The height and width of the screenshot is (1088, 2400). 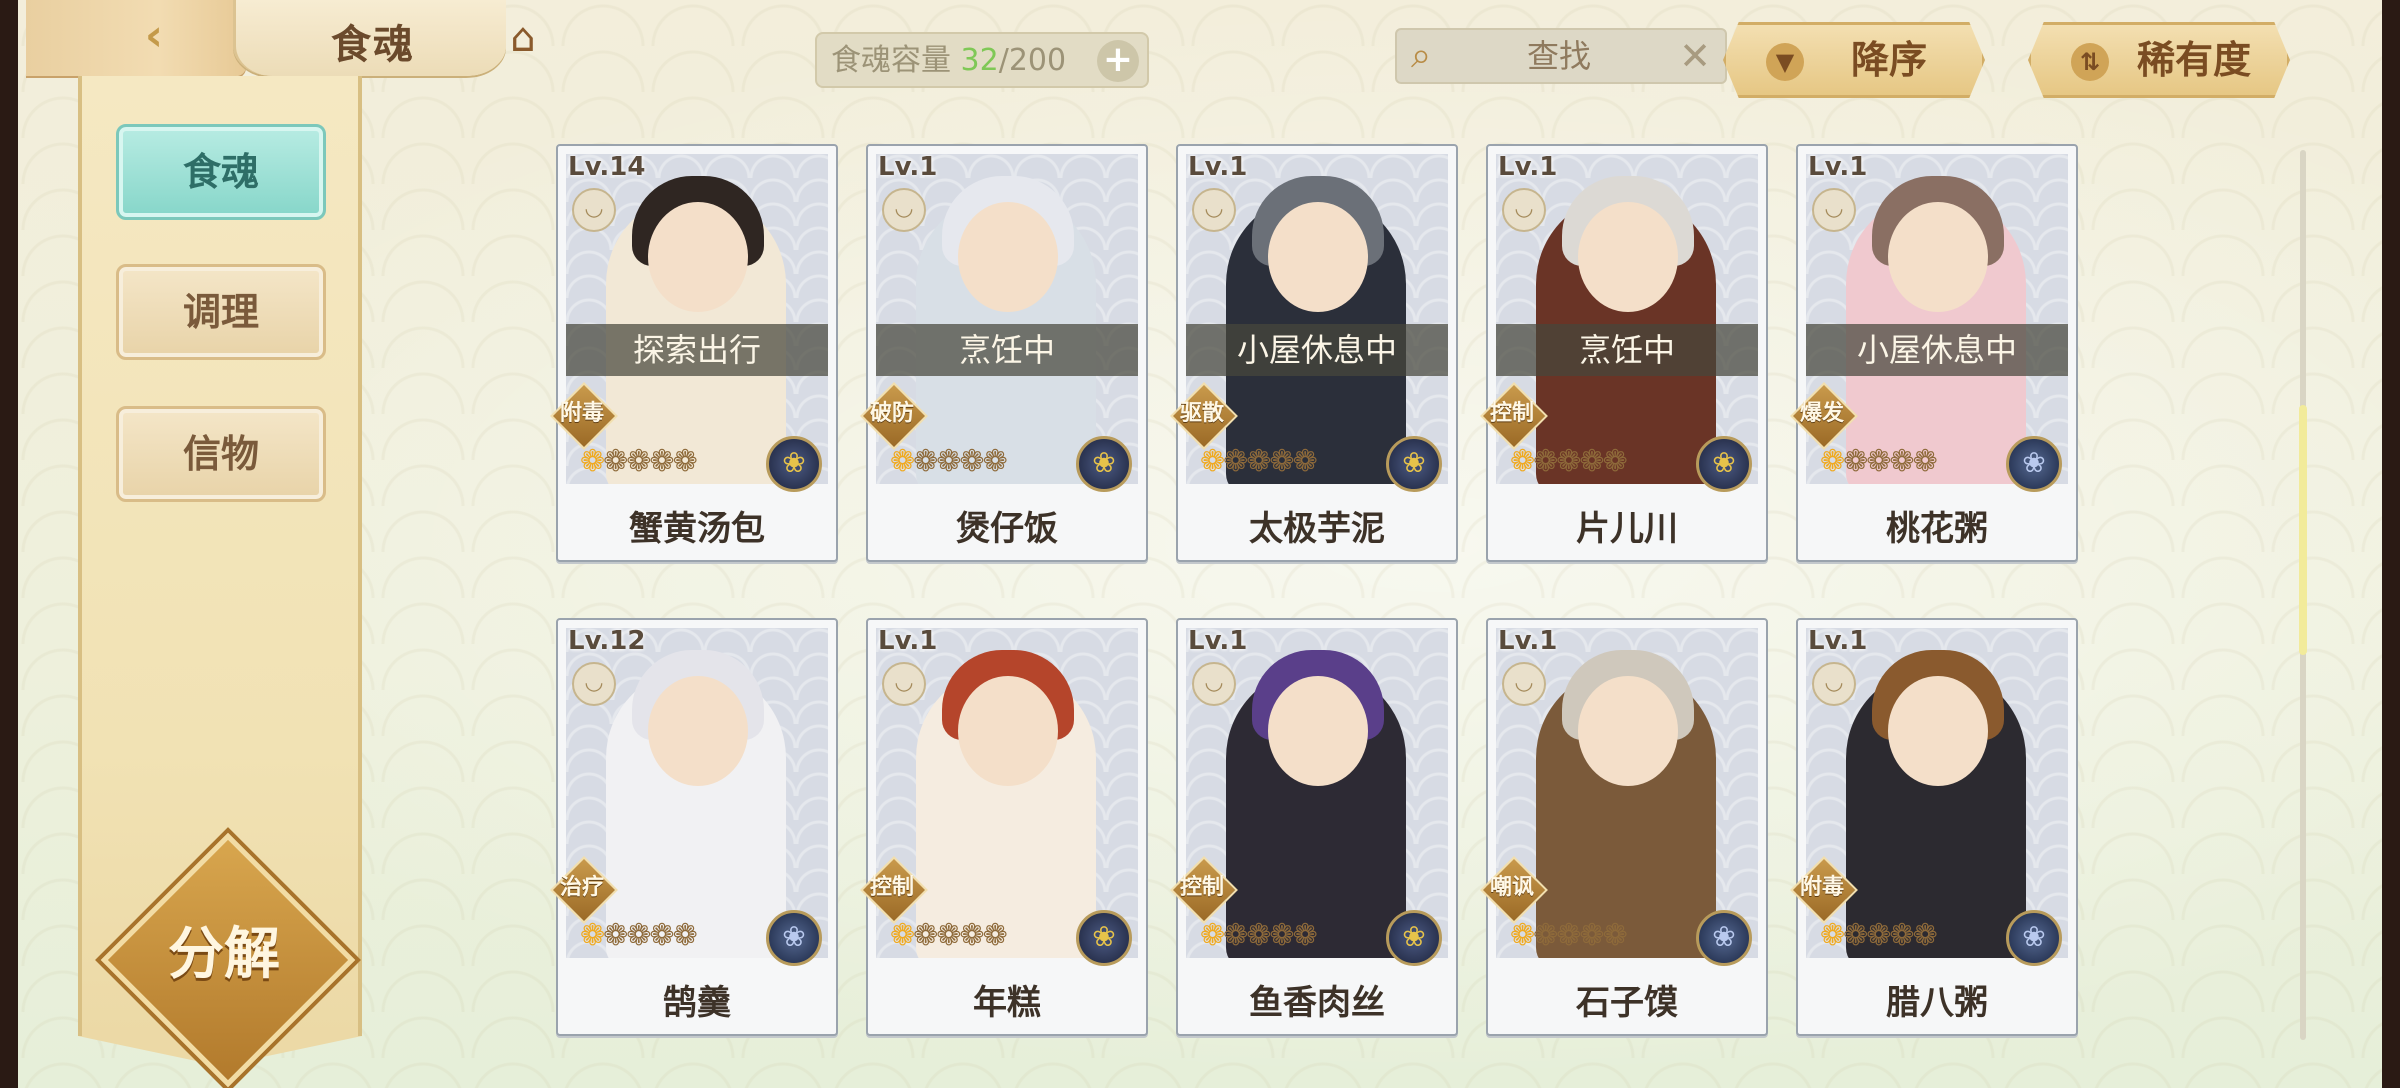 What do you see at coordinates (1514, 890) in the screenshot?
I see `role-badge: 嘲讽` at bounding box center [1514, 890].